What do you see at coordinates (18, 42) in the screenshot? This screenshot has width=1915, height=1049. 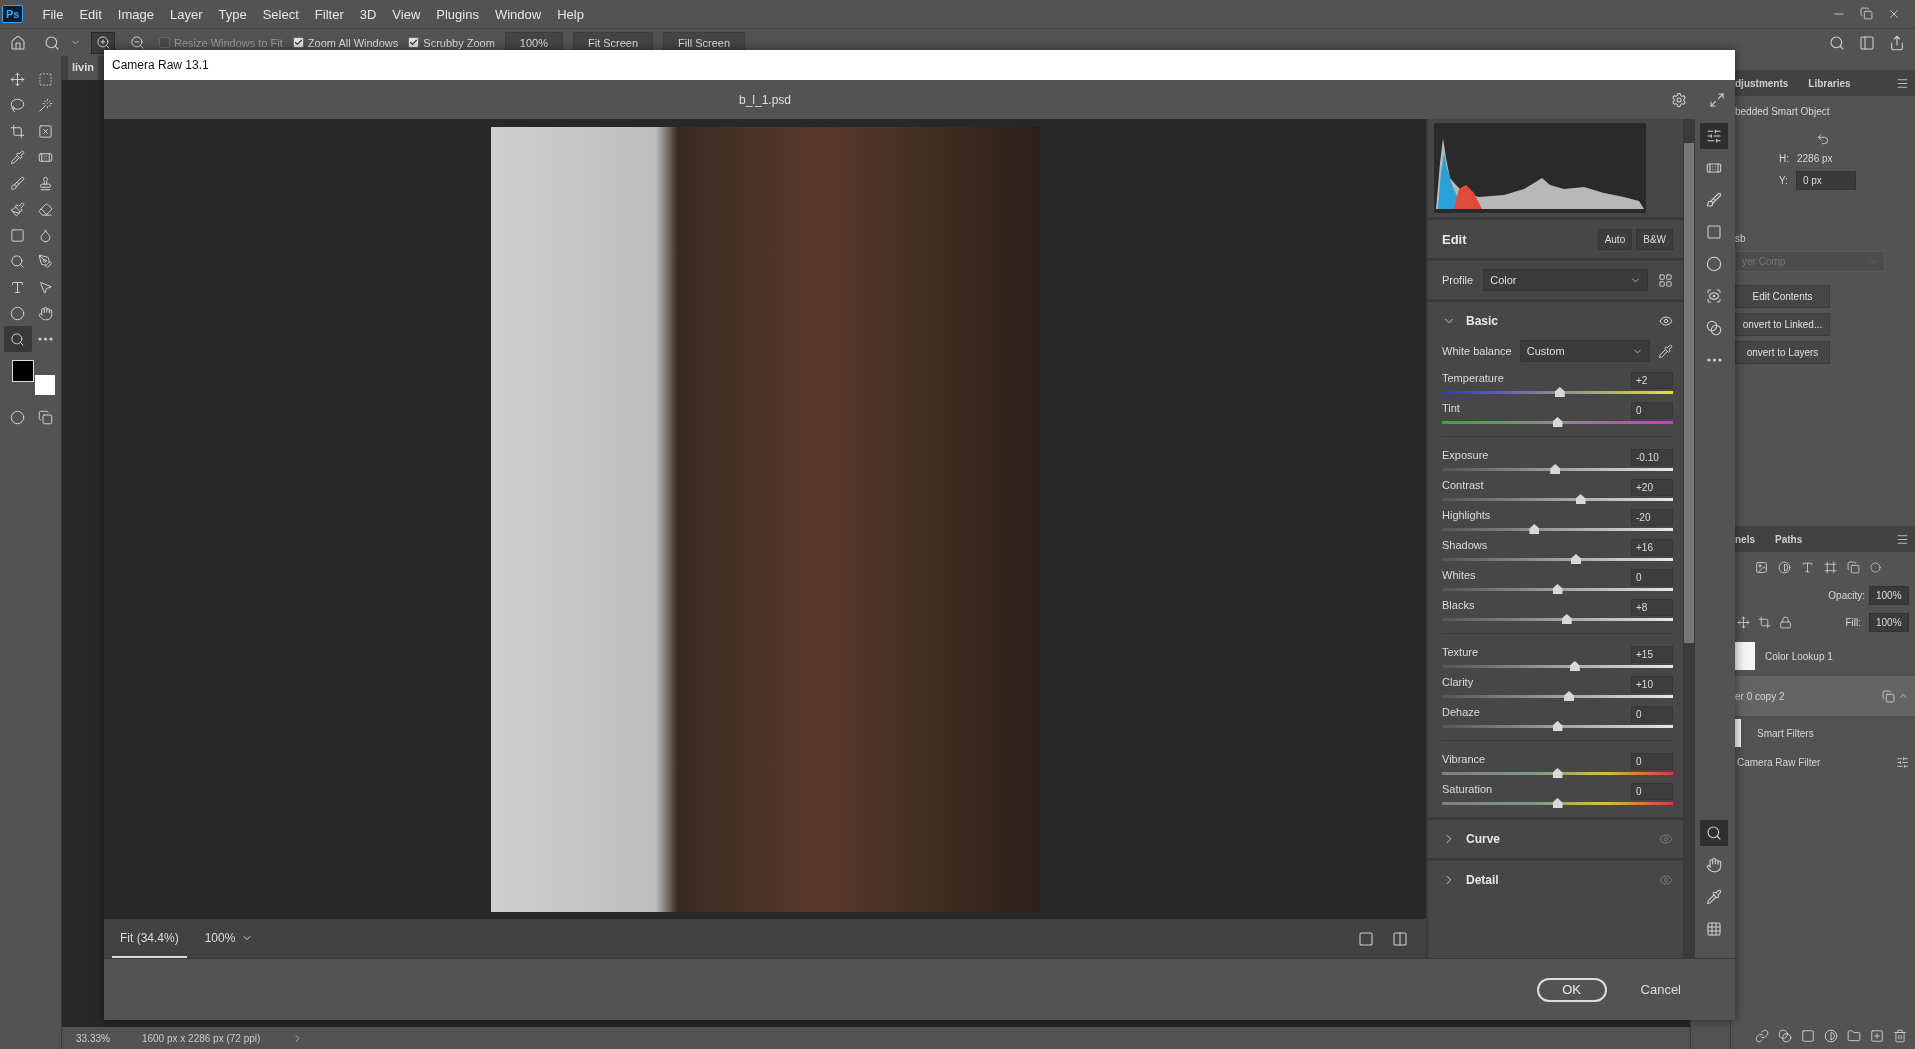 I see `home-icon` at bounding box center [18, 42].